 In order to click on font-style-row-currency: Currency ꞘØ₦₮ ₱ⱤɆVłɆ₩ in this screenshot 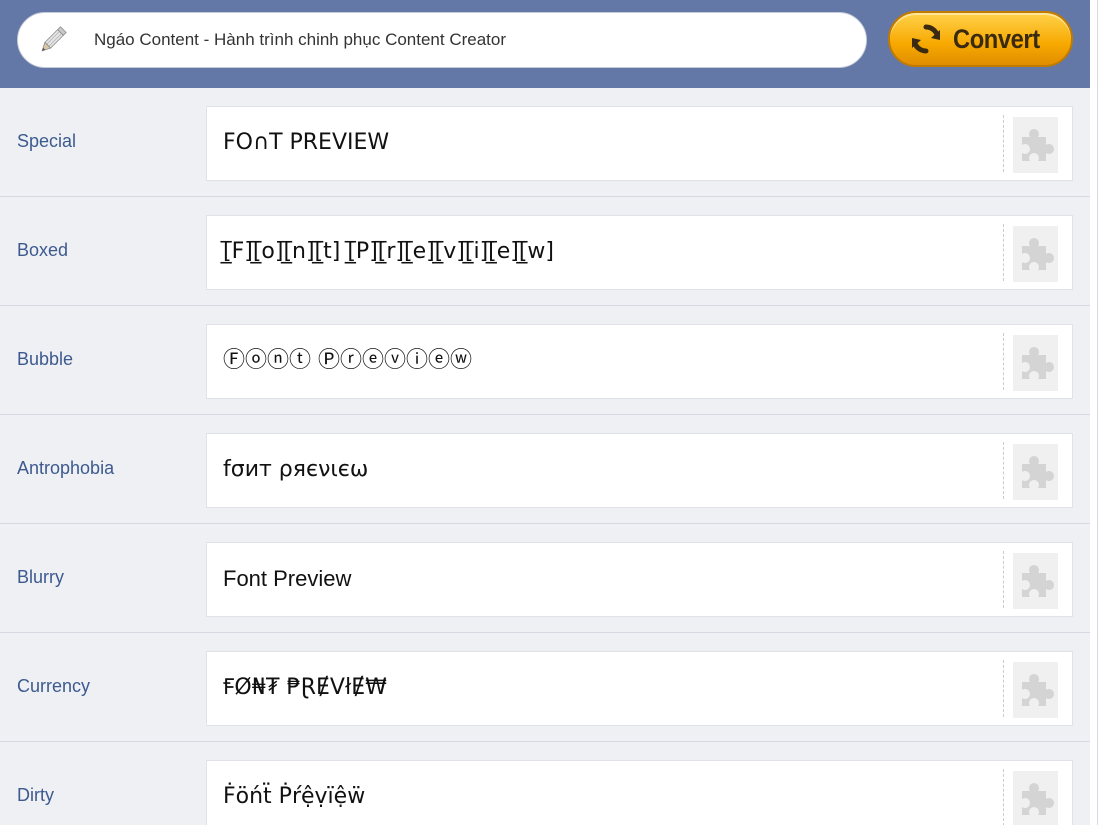, I will do `click(545, 687)`.